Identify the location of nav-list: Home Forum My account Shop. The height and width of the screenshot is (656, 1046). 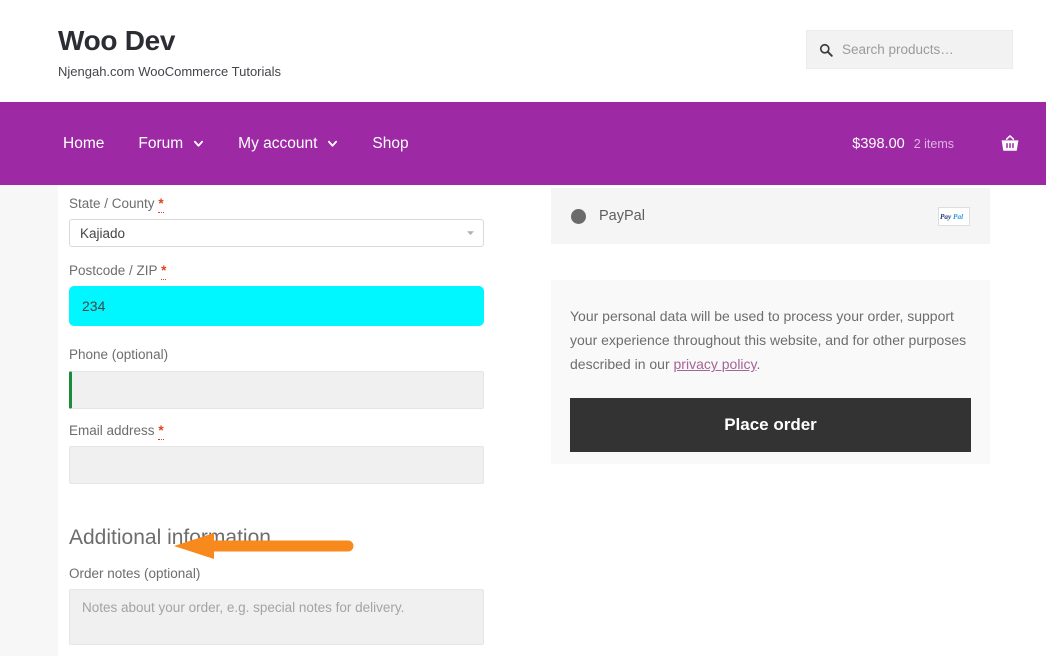
(236, 143).